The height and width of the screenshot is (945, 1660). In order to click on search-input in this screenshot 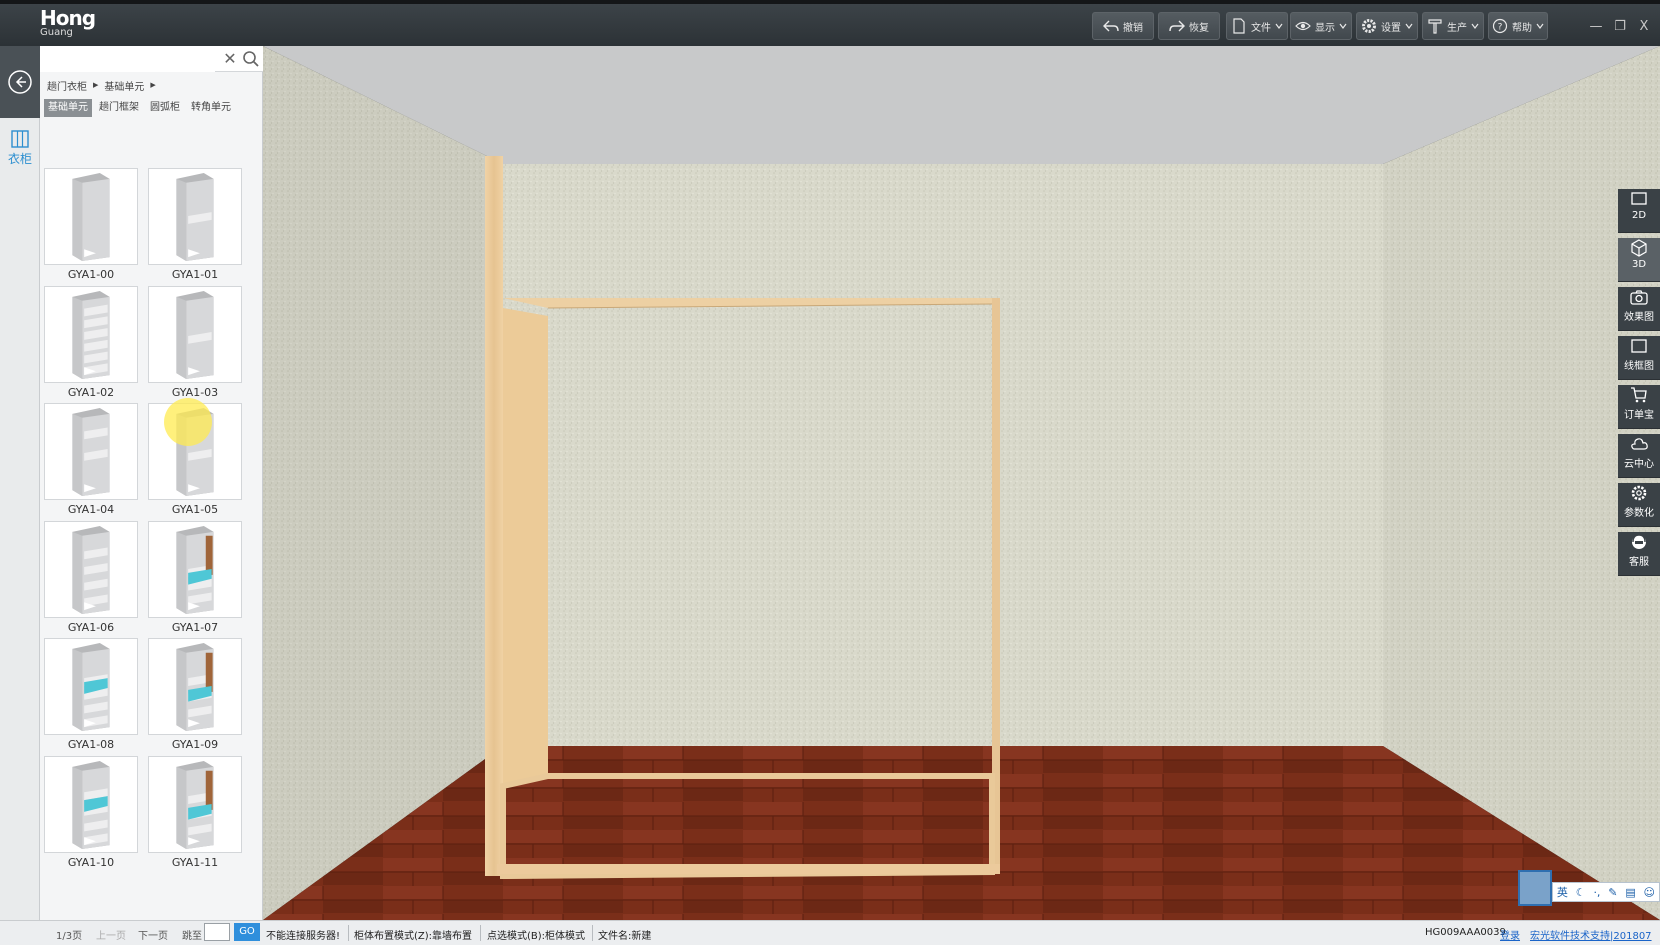, I will do `click(127, 59)`.